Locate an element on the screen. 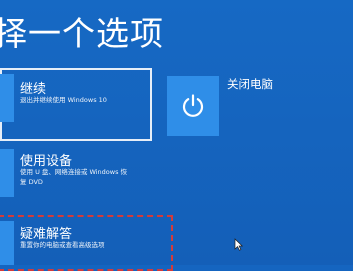  power-icon is located at coordinates (193, 105).